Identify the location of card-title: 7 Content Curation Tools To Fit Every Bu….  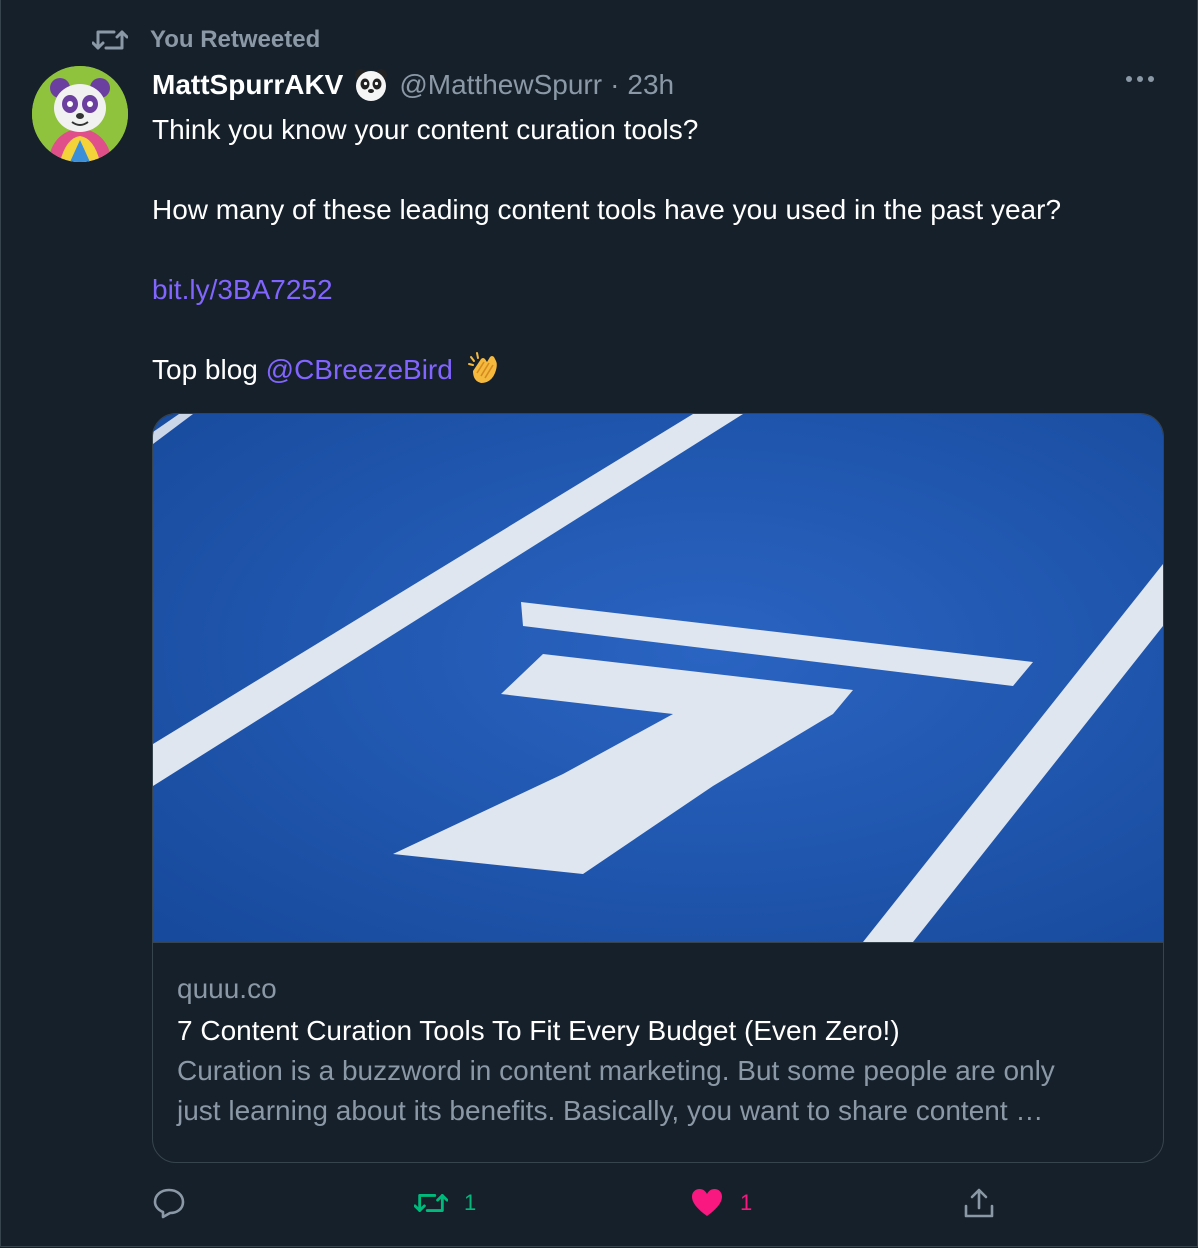
(538, 1030).